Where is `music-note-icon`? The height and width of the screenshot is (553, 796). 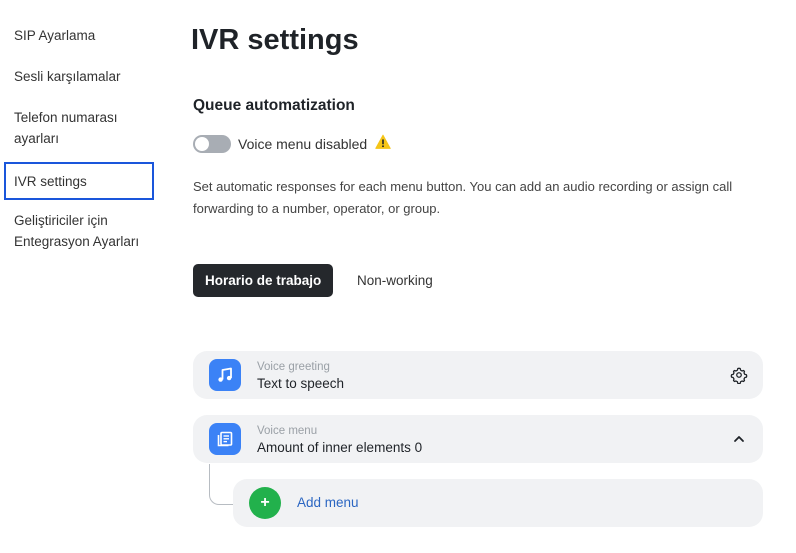
music-note-icon is located at coordinates (225, 375).